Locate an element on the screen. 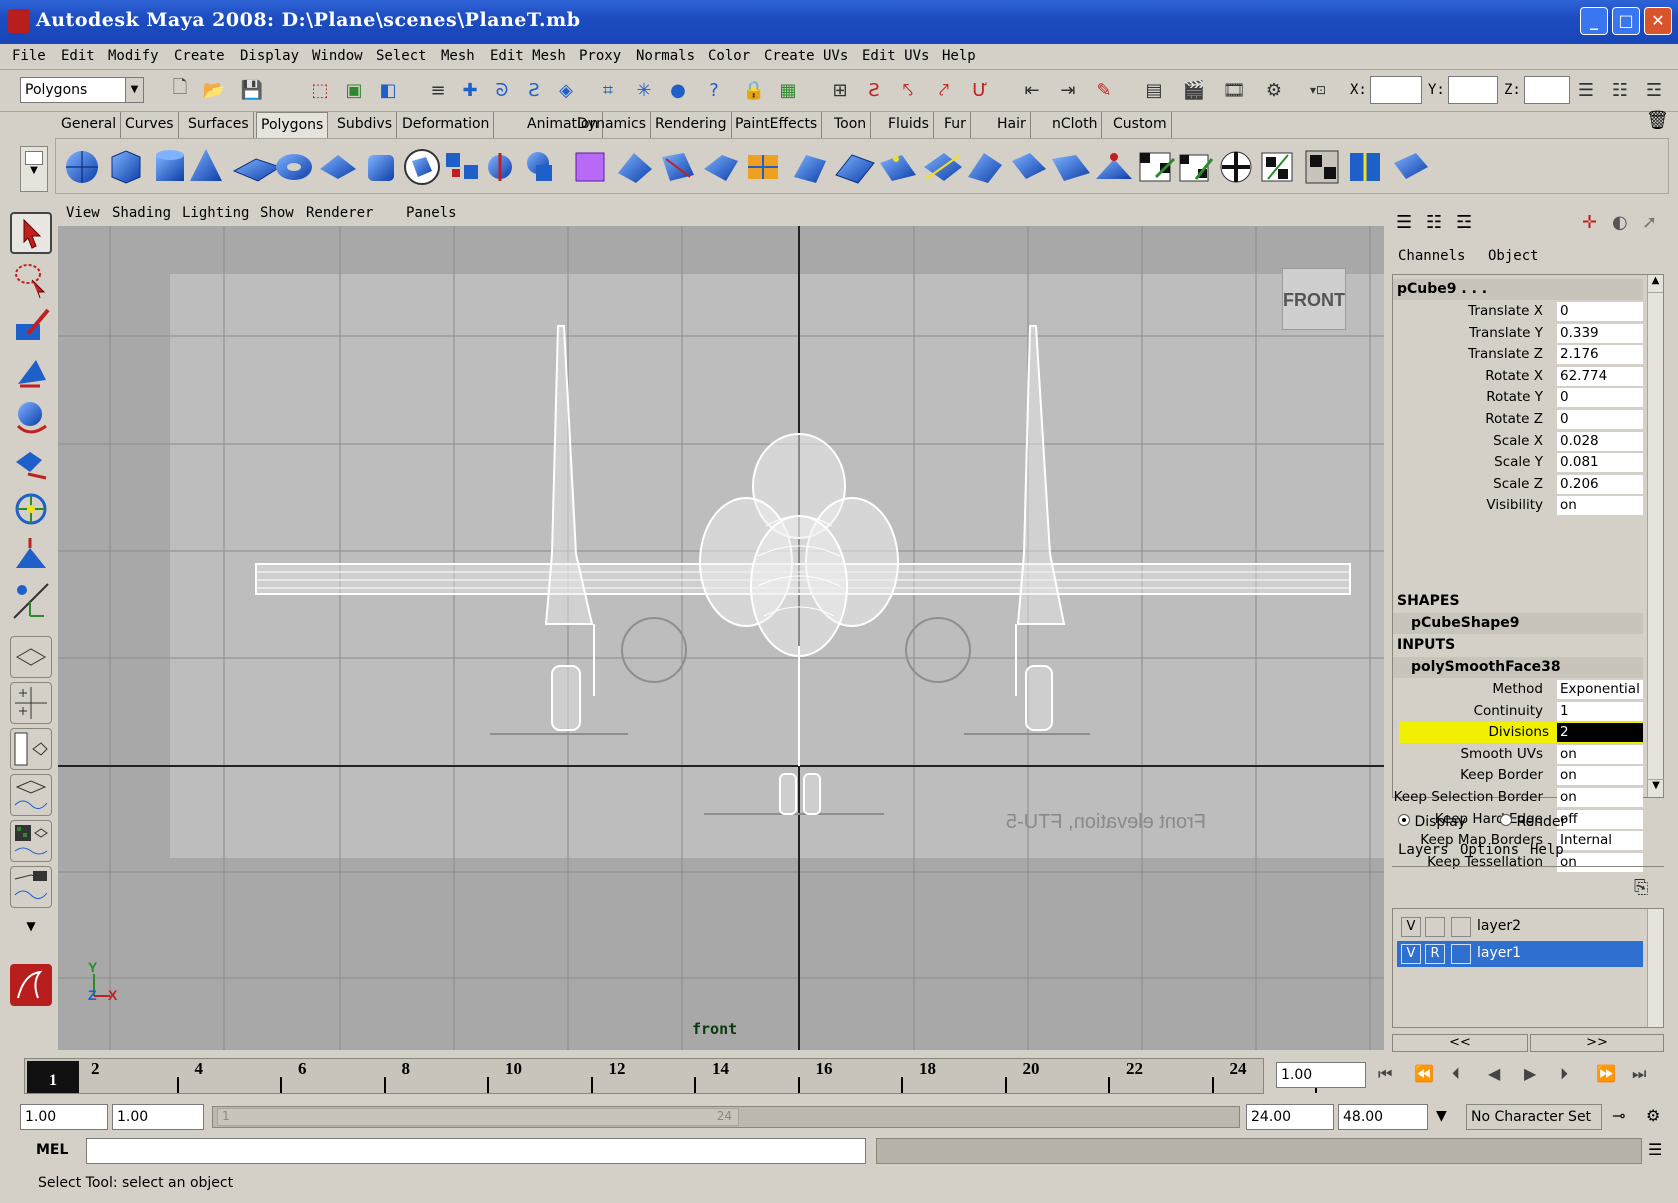 The height and width of the screenshot is (1203, 1678). move-tool-icon is located at coordinates (31, 371).